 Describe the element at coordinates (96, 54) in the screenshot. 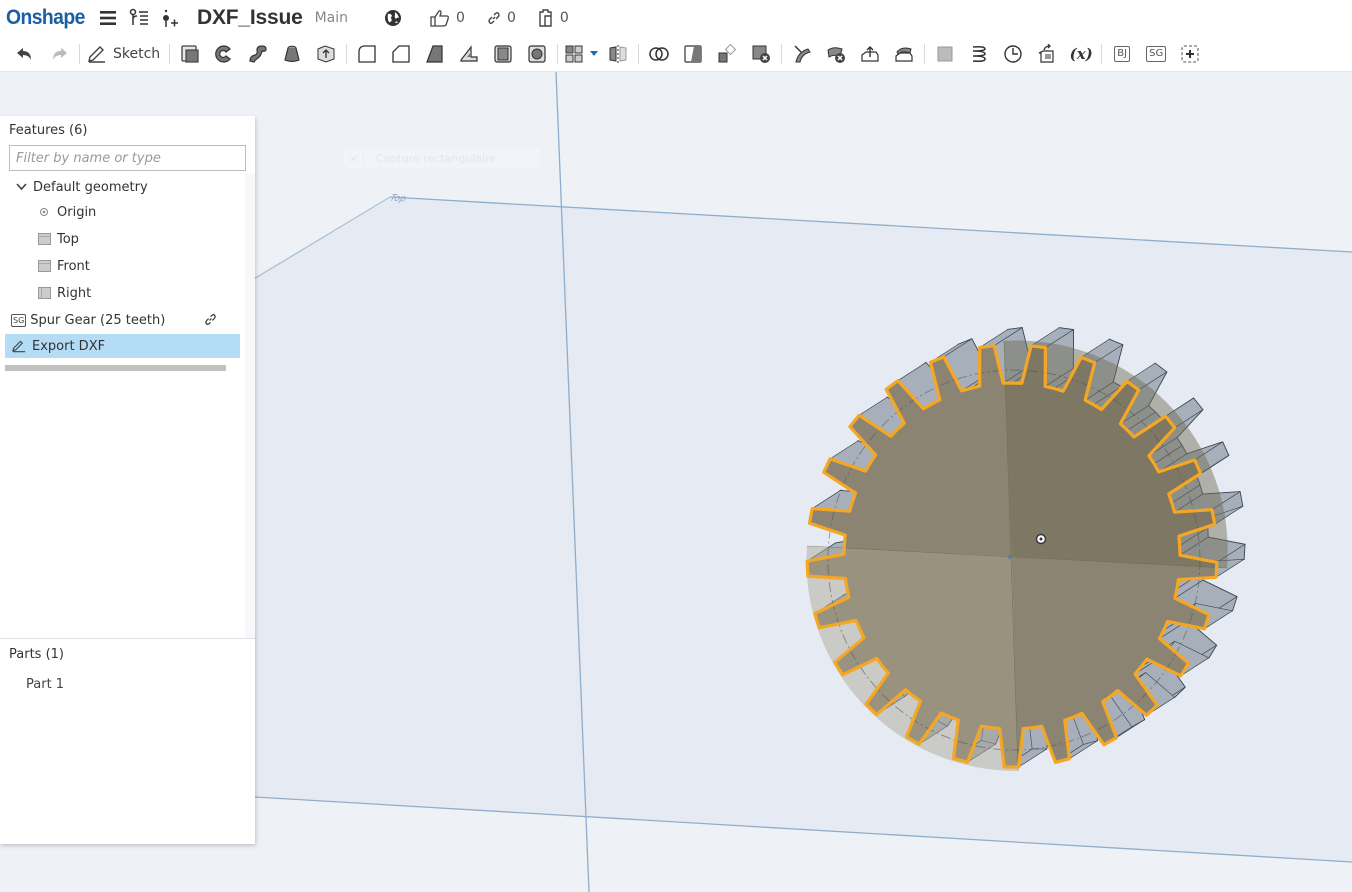

I see `pencil-icon` at that location.